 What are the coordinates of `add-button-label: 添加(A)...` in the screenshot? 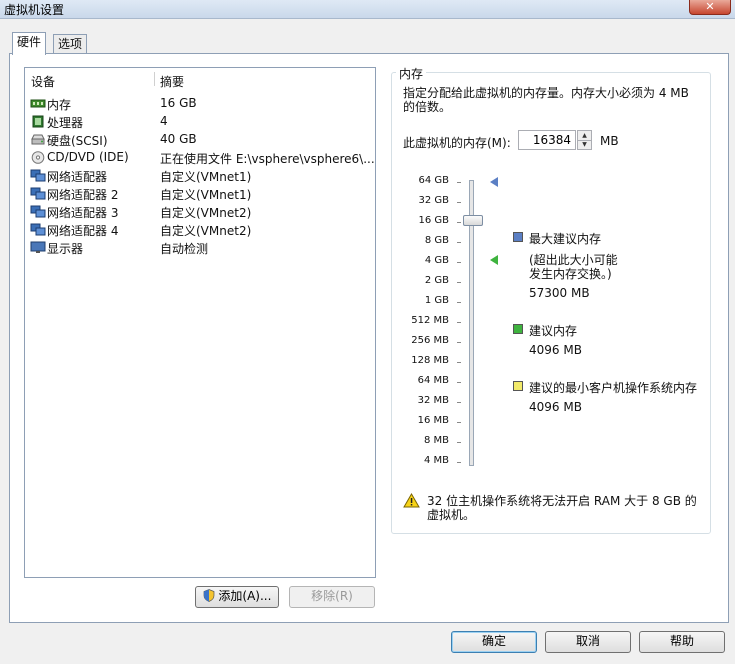 It's located at (245, 596).